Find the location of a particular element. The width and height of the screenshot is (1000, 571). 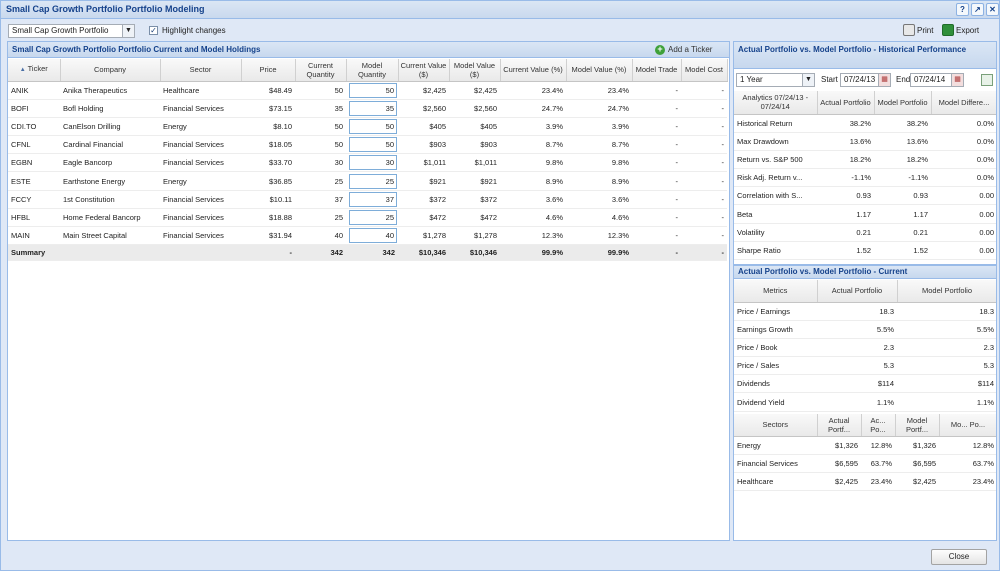

col-current-quantity: Current Quantity is located at coordinates (321, 70).